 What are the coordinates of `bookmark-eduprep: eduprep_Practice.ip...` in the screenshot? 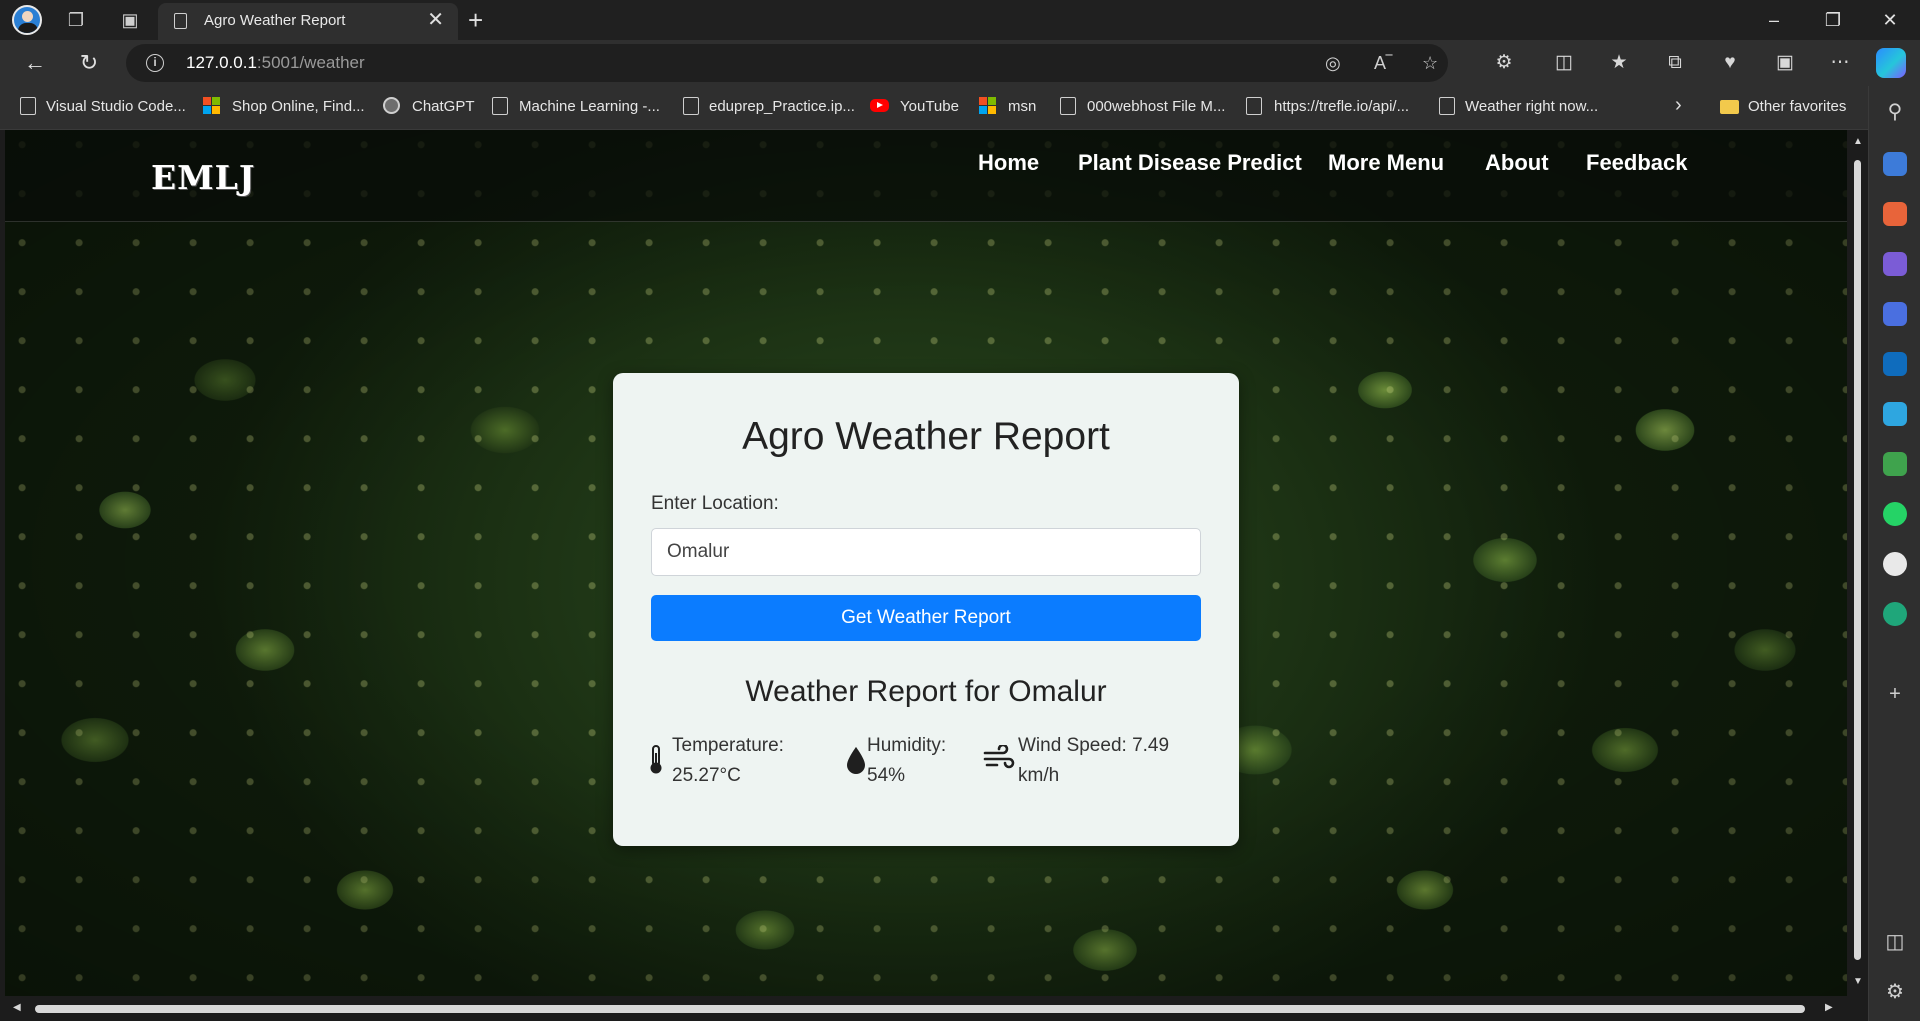 It's located at (782, 106).